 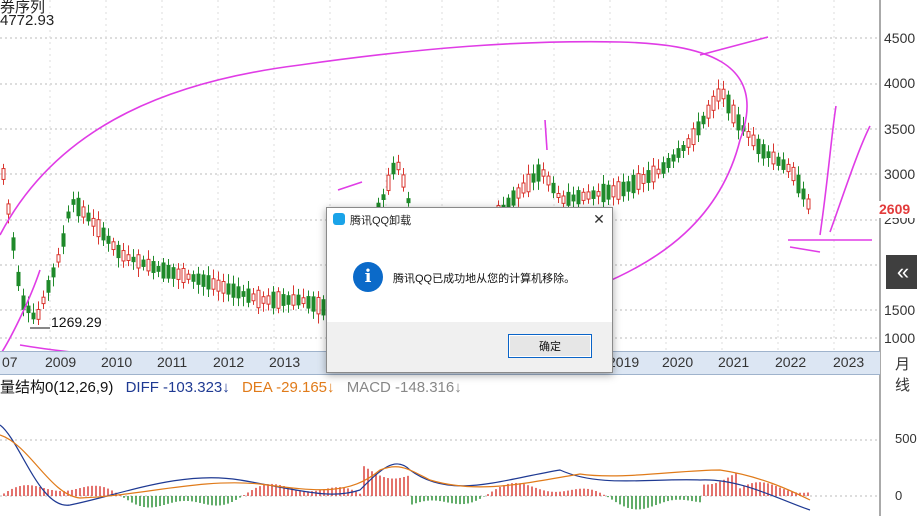 I want to click on y-tick: 1000, so click(x=900, y=338).